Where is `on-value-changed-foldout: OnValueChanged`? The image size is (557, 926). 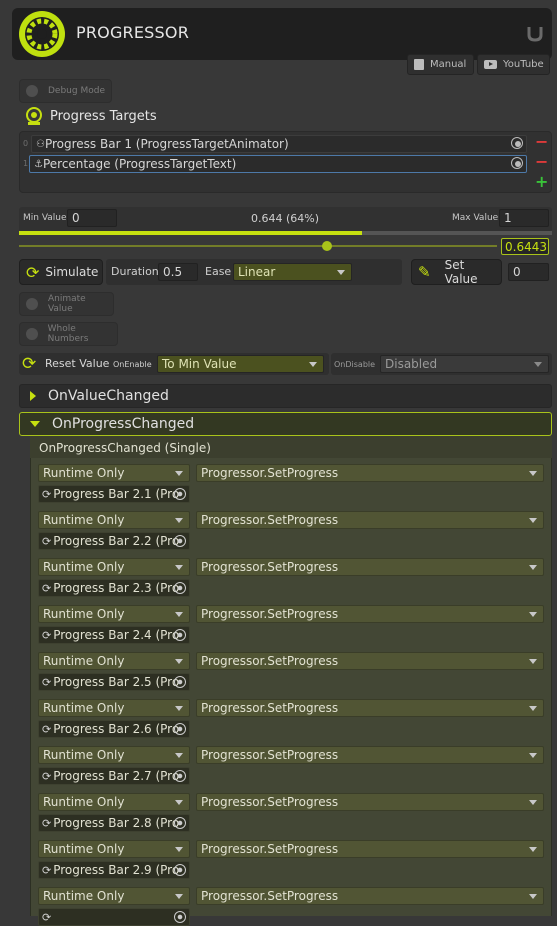
on-value-changed-foldout: OnValueChanged is located at coordinates (285, 396).